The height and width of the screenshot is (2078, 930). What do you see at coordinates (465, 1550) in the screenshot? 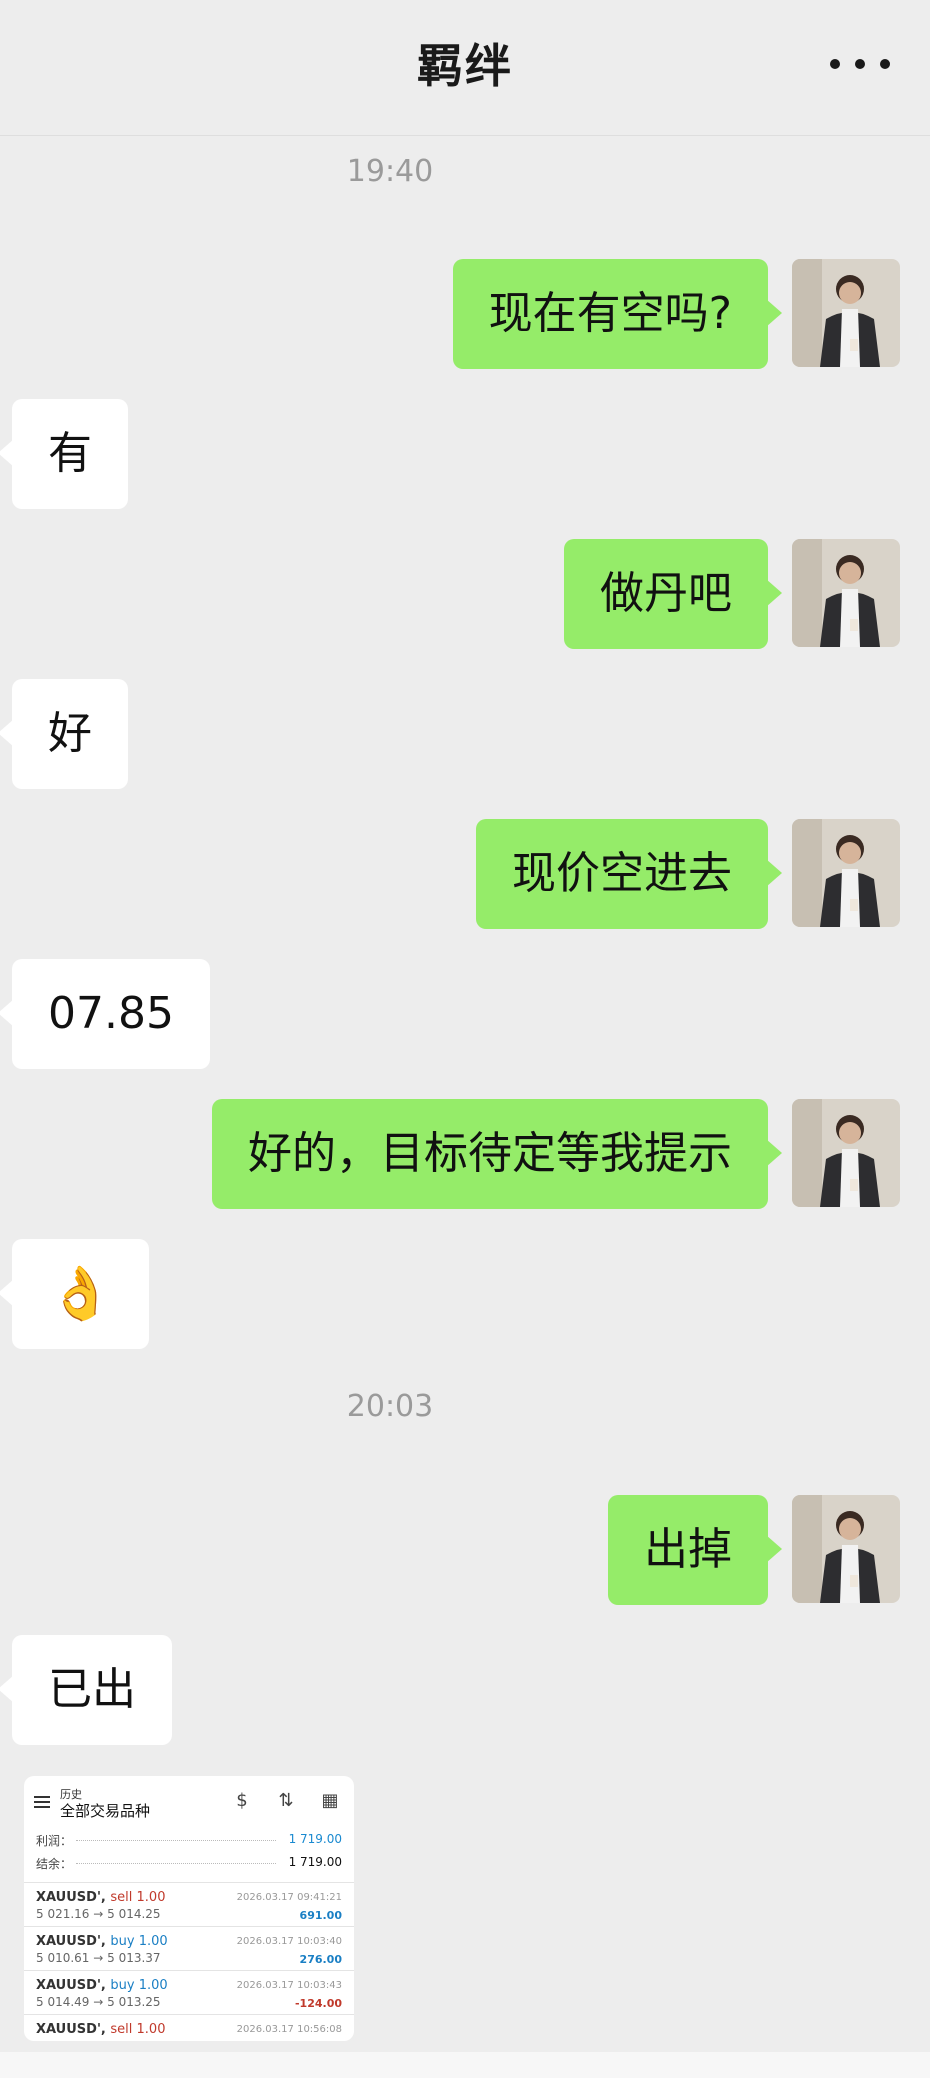
I see `message-row: 出掉` at bounding box center [465, 1550].